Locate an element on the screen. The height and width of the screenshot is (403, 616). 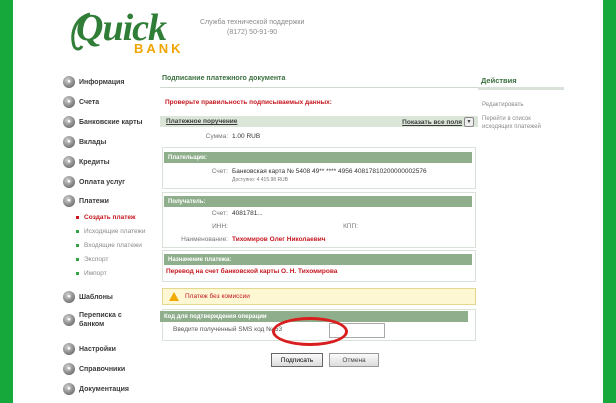
info-icon: ● is located at coordinates (69, 82).